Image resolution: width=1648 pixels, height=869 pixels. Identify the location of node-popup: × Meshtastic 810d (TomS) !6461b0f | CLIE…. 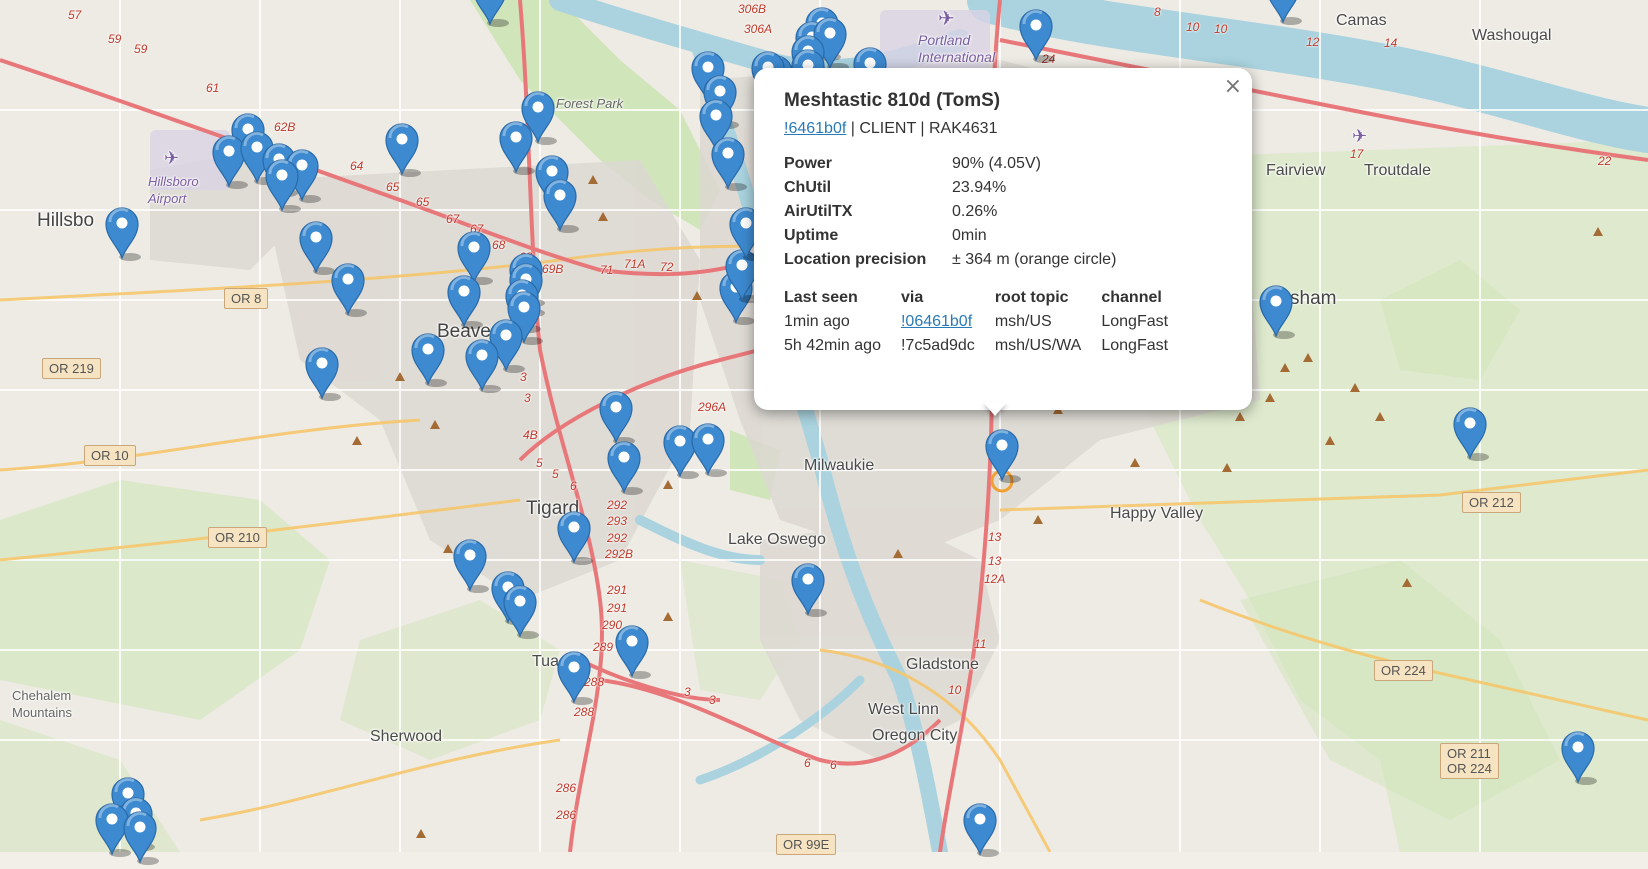
(1003, 239).